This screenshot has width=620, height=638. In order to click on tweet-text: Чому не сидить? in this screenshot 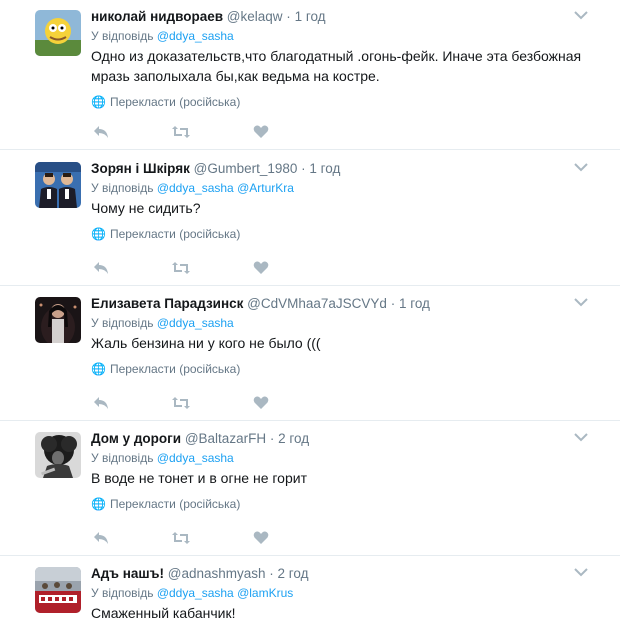, I will do `click(146, 208)`.